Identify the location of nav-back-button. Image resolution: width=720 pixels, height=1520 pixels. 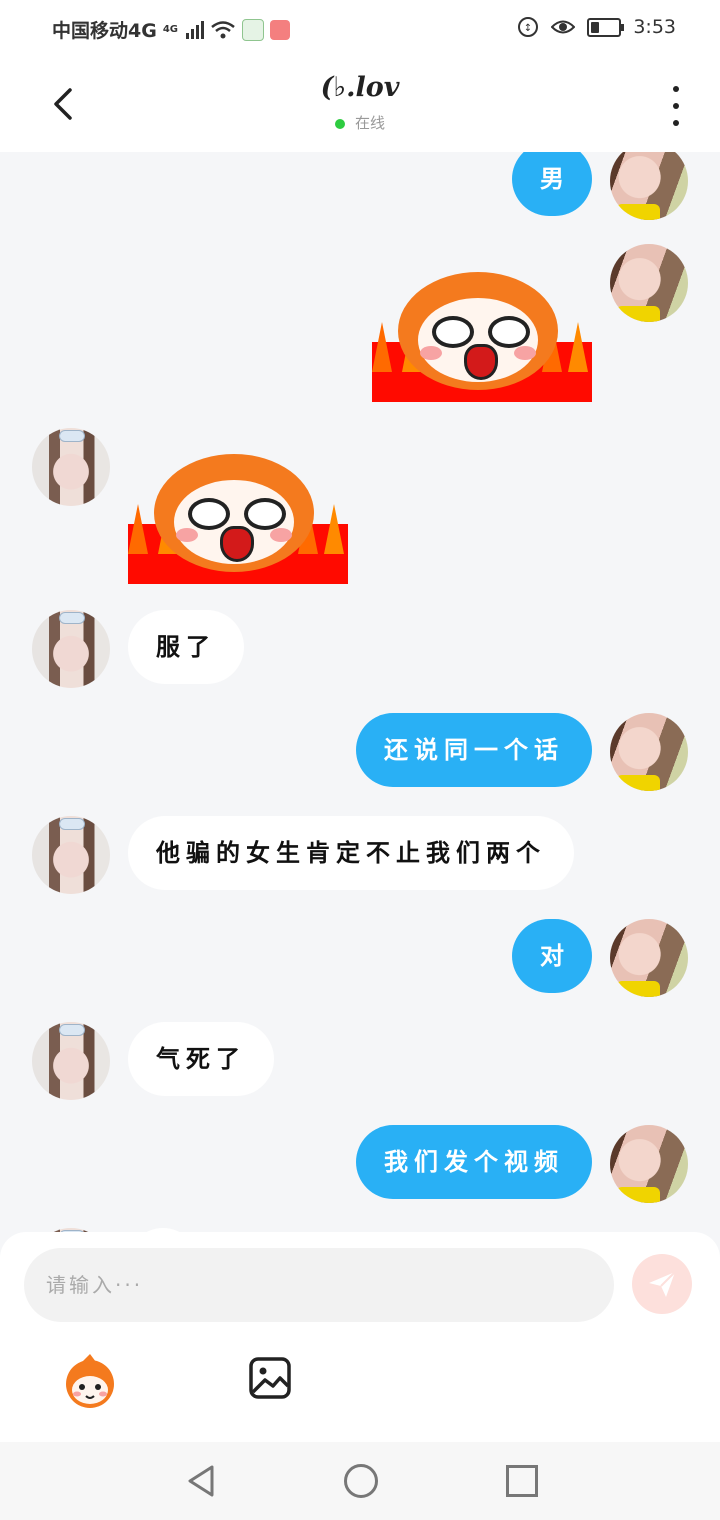
(201, 1481).